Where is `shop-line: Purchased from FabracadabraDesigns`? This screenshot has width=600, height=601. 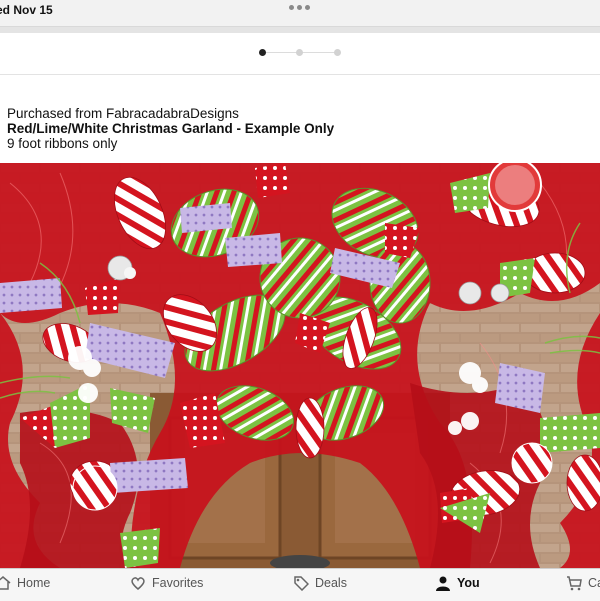 shop-line: Purchased from FabracadabraDesigns is located at coordinates (302, 113).